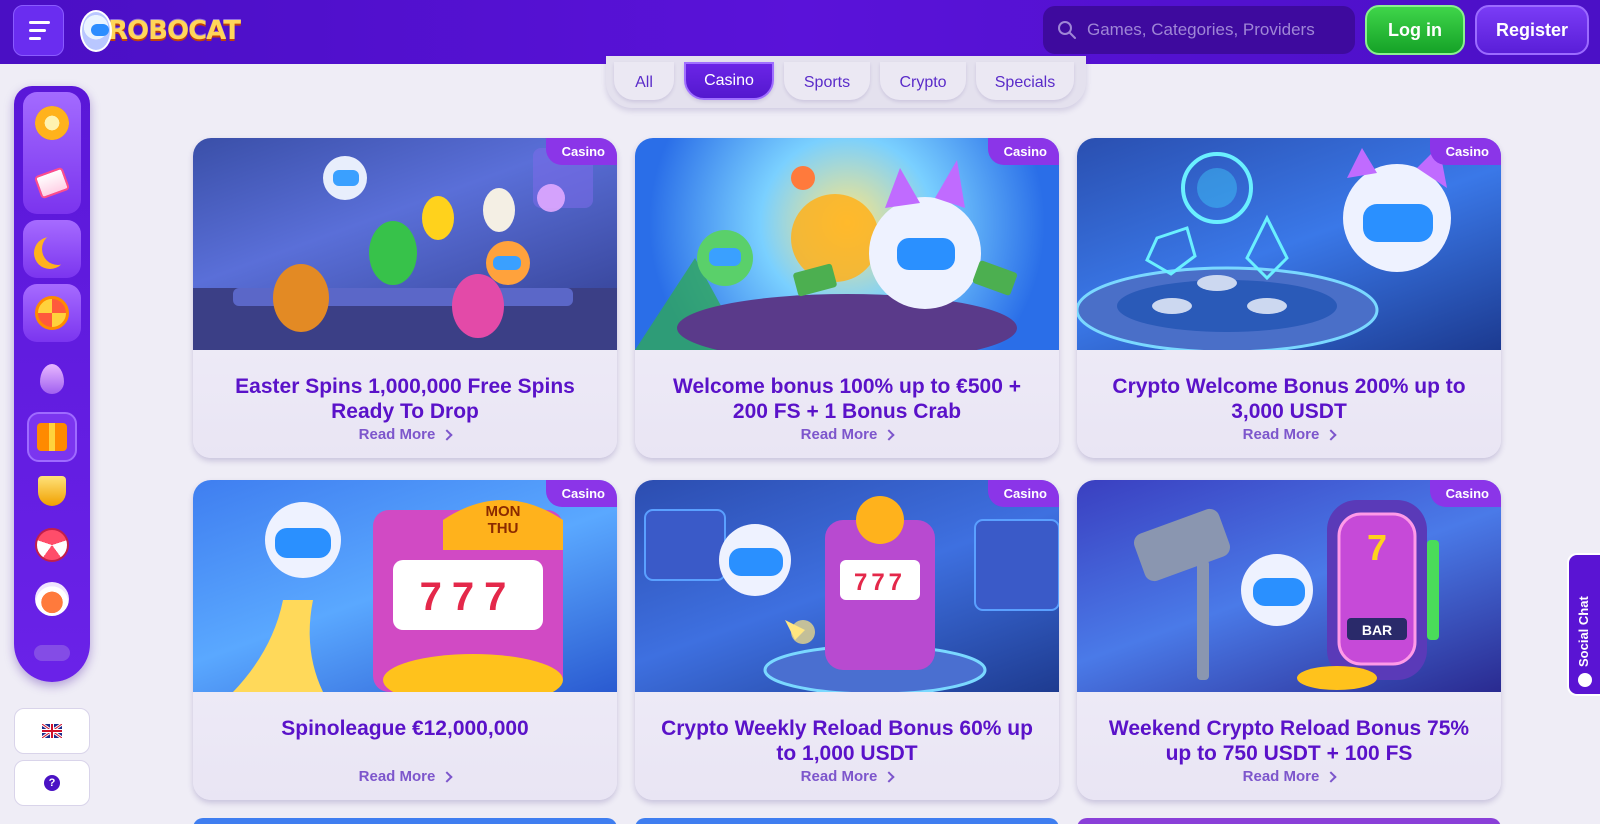 The image size is (1600, 824). Describe the element at coordinates (405, 244) in the screenshot. I see `promo-image-easter: Casino` at that location.